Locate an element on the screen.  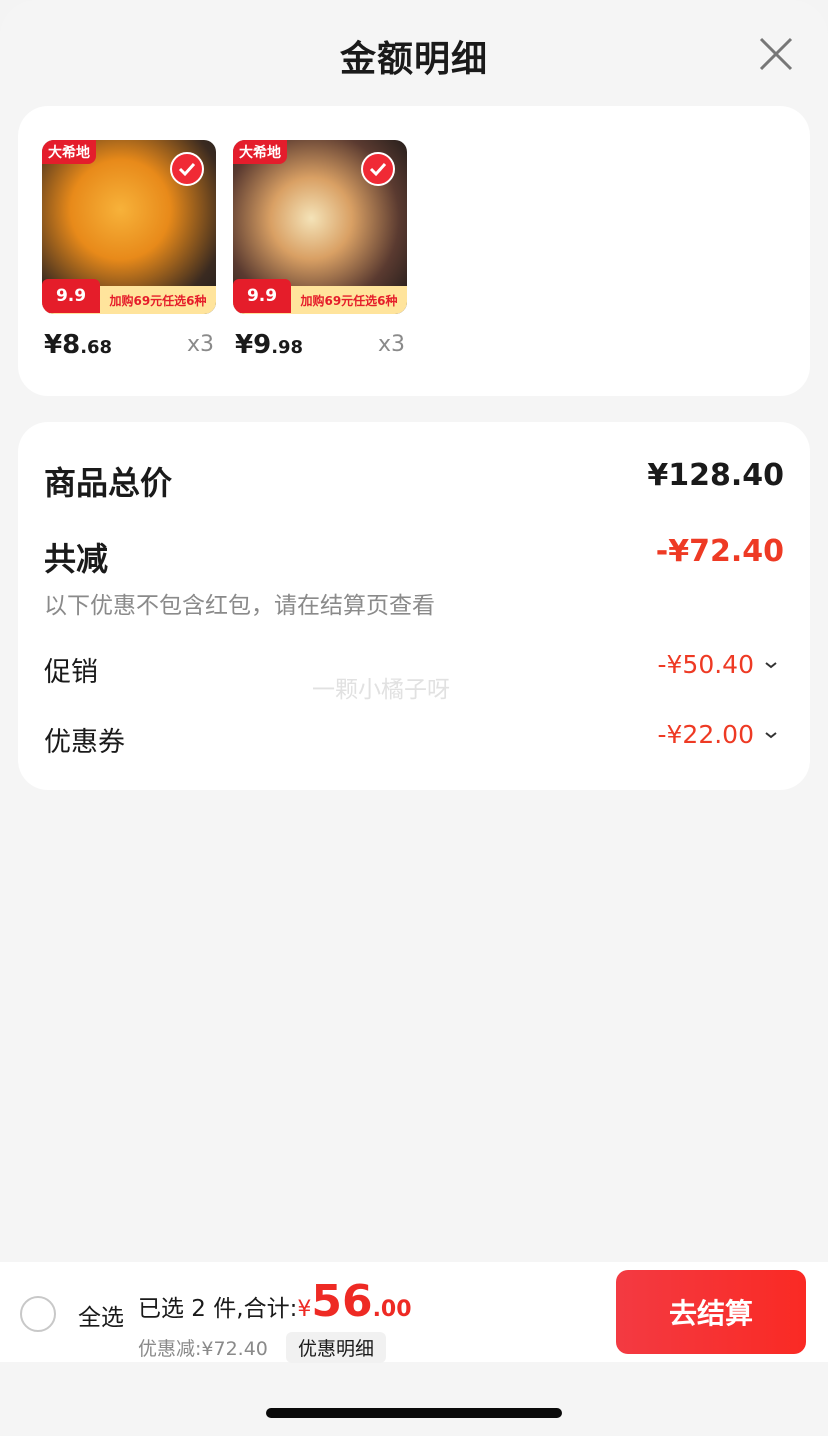
home-indicator is located at coordinates (414, 1413).